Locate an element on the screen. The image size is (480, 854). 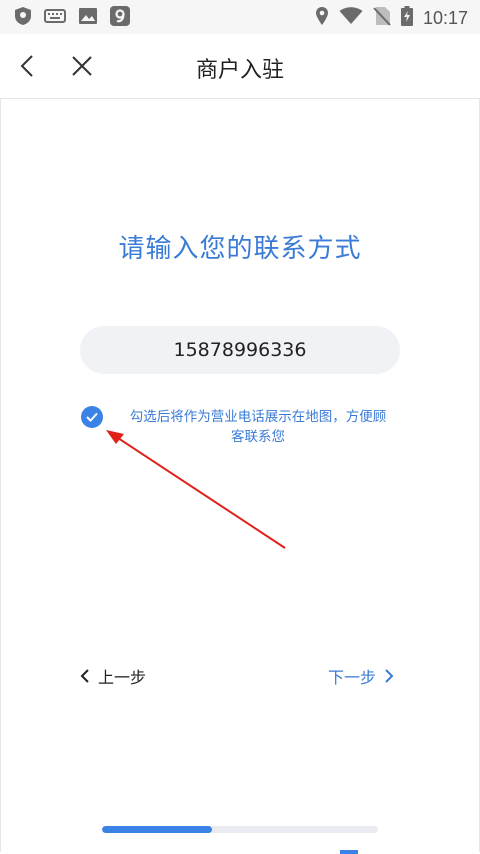
next-step-button: 下一步 is located at coordinates (361, 676).